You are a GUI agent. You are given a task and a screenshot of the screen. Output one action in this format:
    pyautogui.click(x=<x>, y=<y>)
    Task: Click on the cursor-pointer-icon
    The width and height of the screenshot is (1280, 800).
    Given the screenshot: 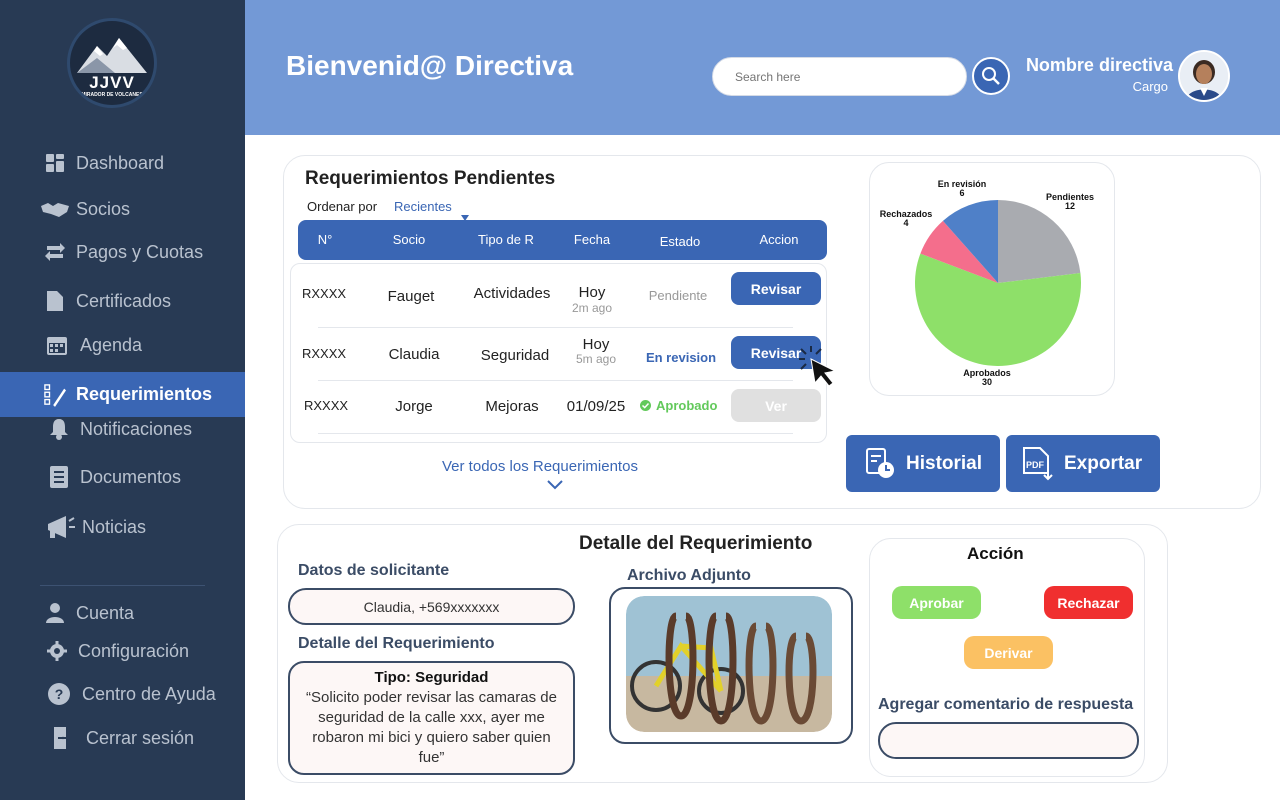 What is the action you would take?
    pyautogui.click(x=818, y=366)
    